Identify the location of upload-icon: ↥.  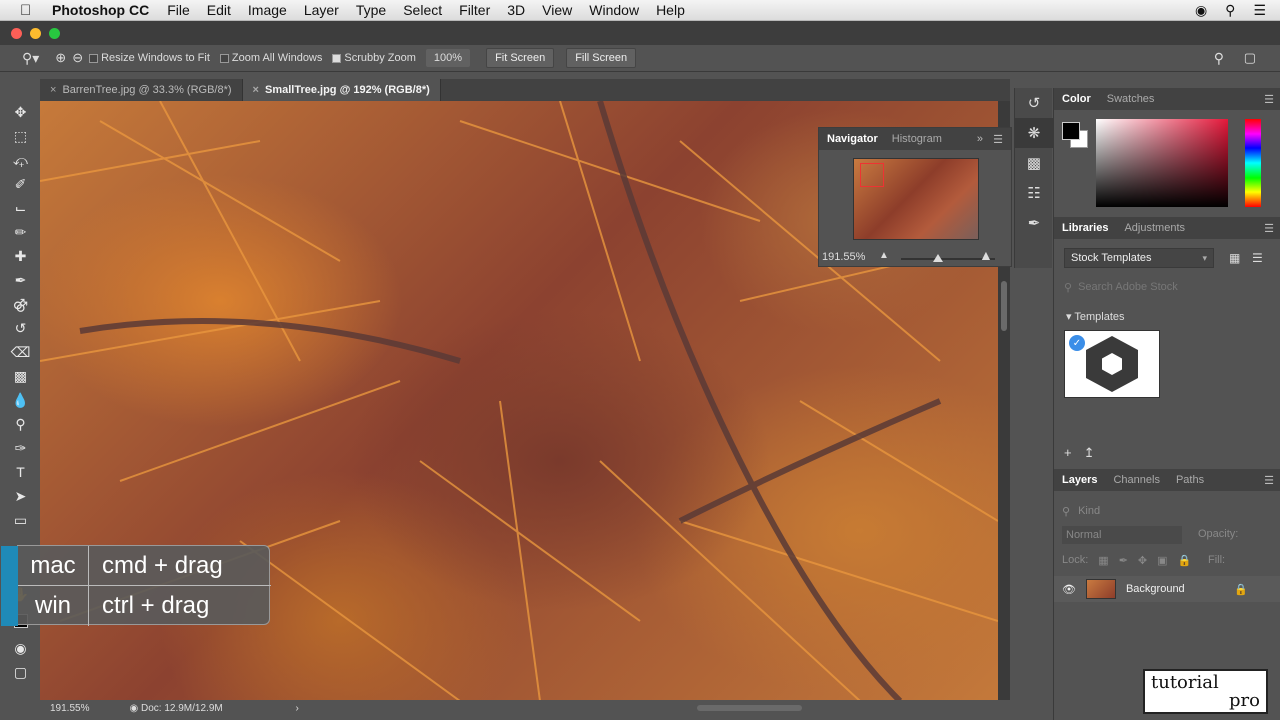
(1089, 453).